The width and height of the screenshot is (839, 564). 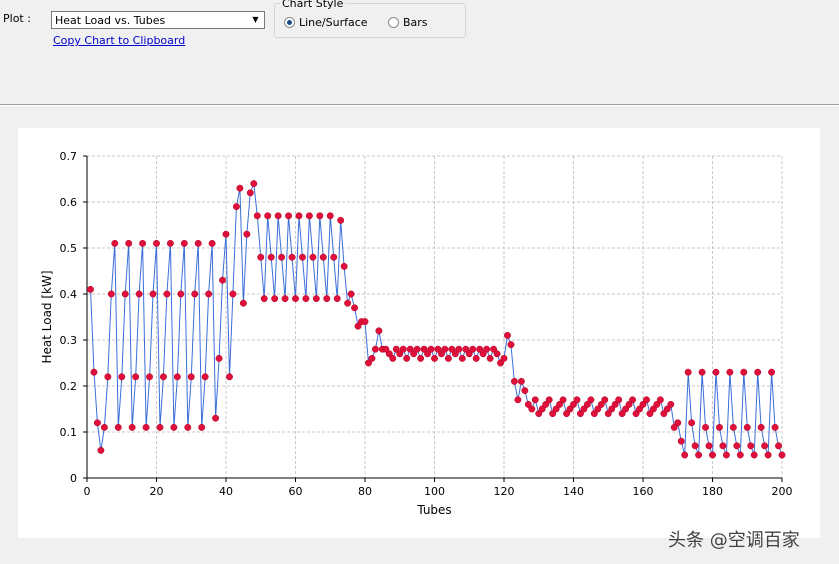 What do you see at coordinates (69, 386) in the screenshot?
I see `y-tick-label: 0.2` at bounding box center [69, 386].